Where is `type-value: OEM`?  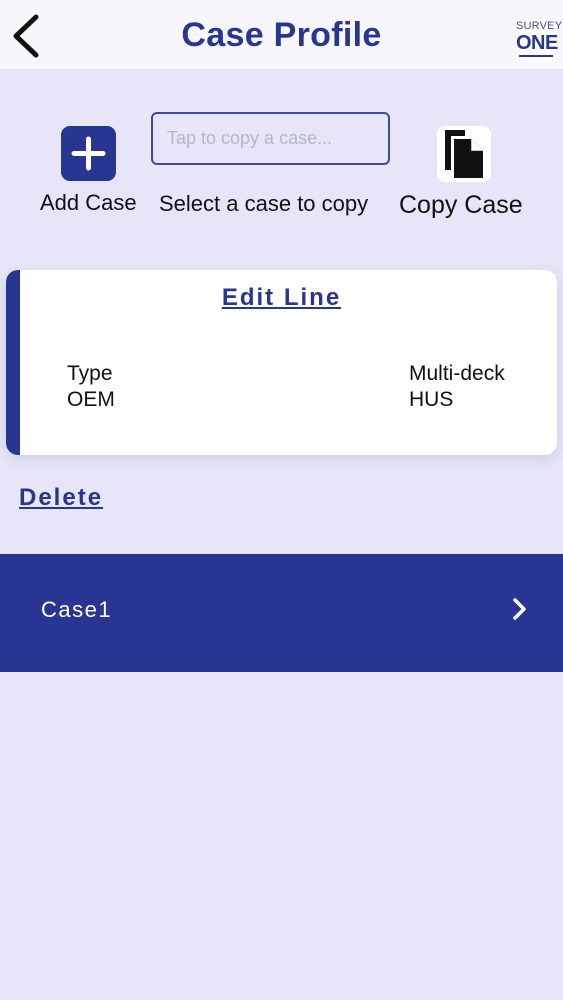 type-value: OEM is located at coordinates (91, 399).